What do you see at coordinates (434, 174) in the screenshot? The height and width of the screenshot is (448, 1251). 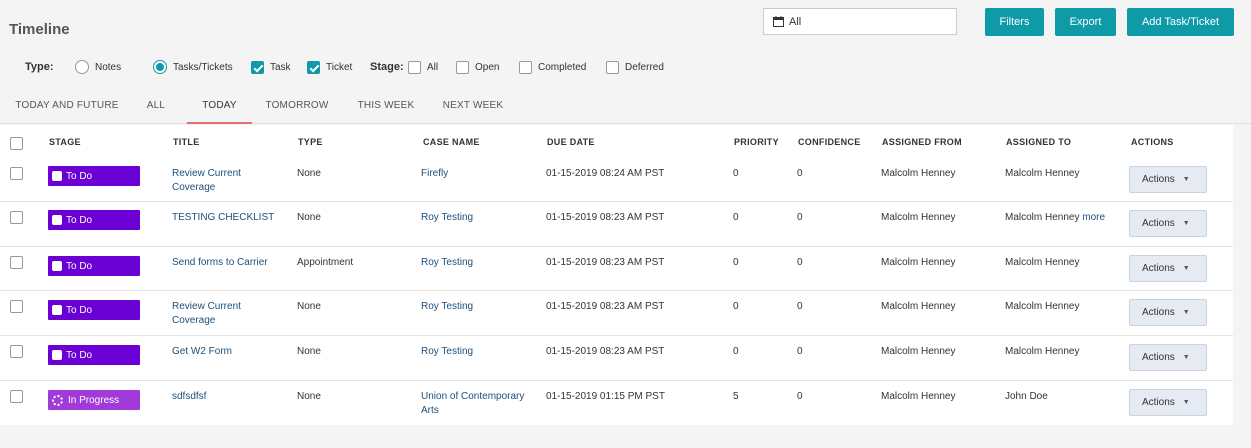 I see `case-name-link: Firefly` at bounding box center [434, 174].